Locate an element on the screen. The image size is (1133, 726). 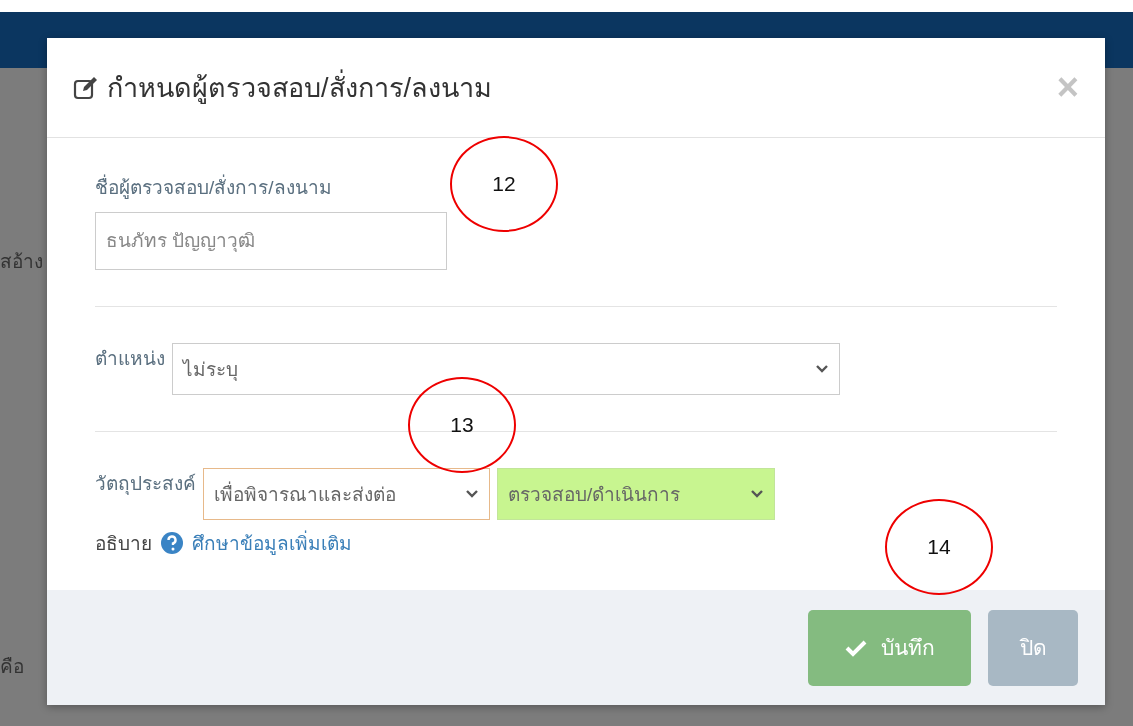
edit-icon is located at coordinates (86, 87).